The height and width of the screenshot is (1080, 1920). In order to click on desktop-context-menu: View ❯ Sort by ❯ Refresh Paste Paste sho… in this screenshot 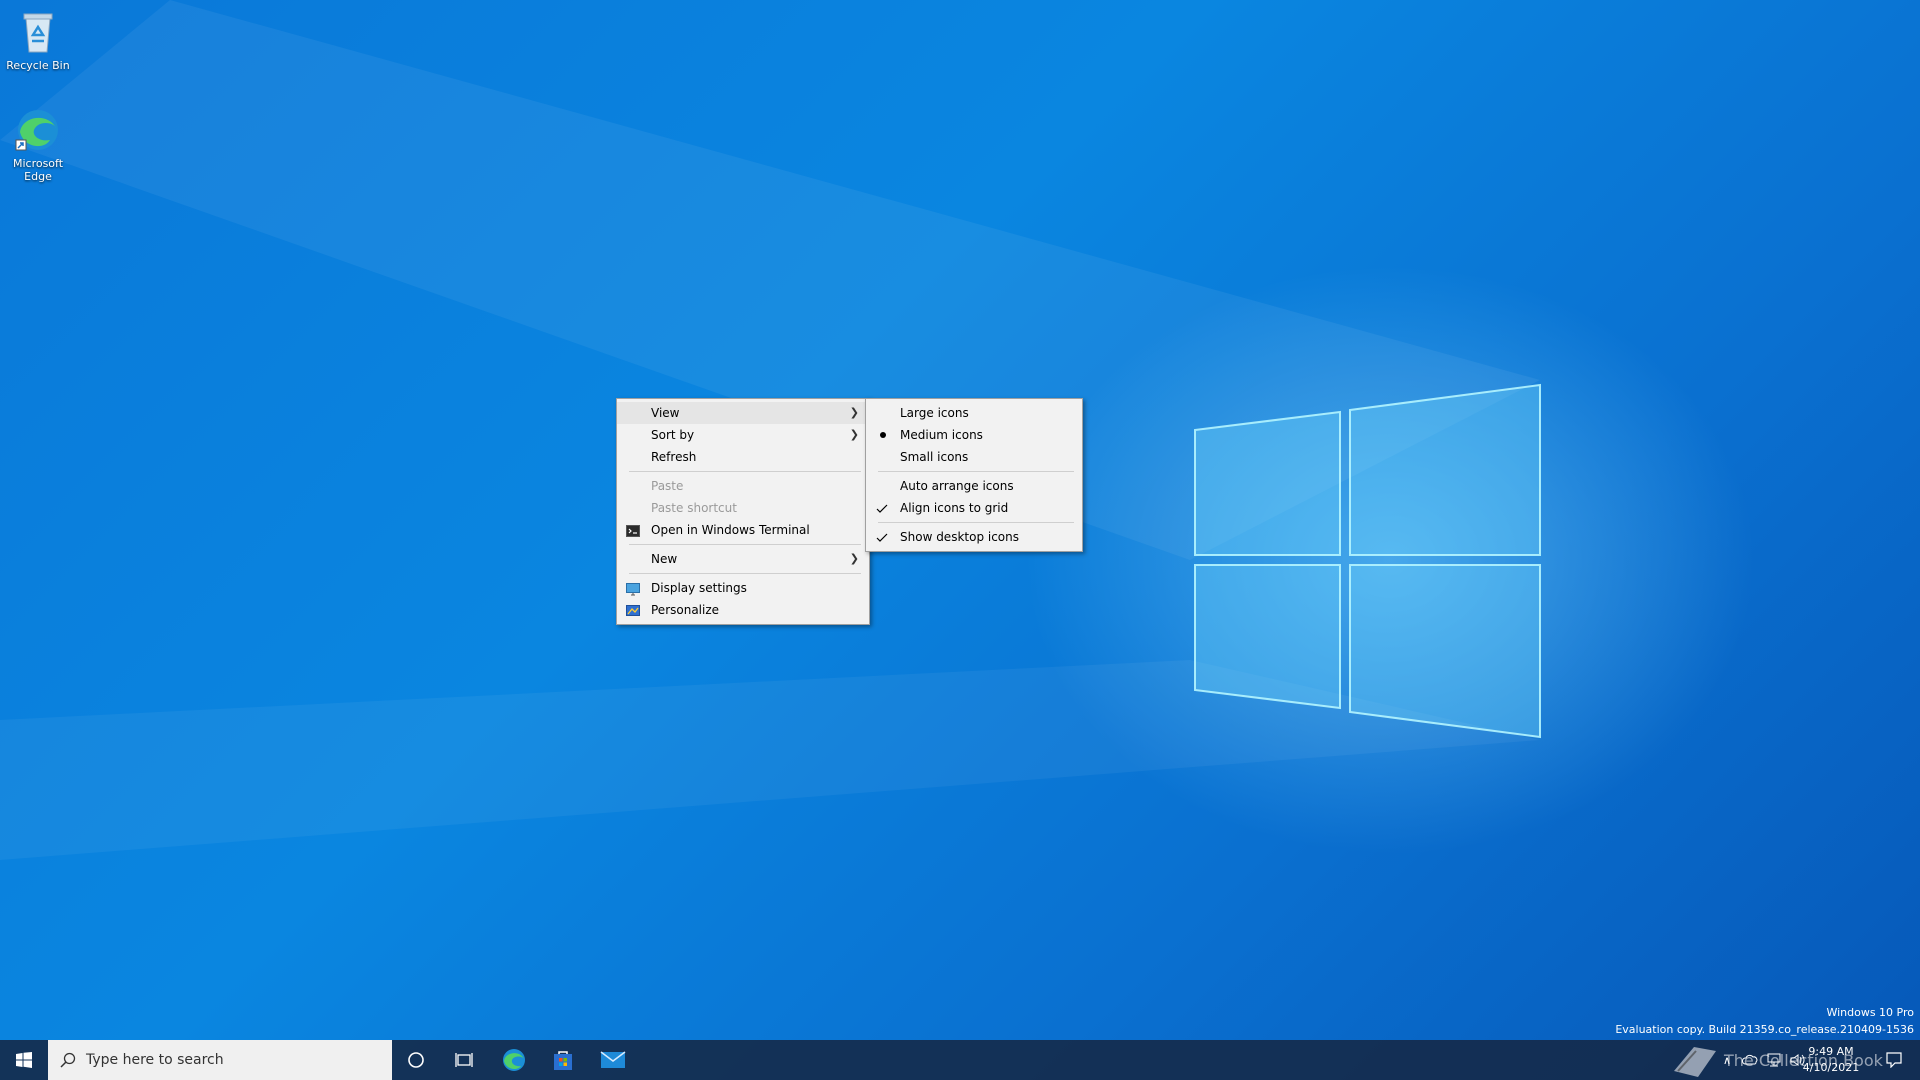, I will do `click(743, 511)`.